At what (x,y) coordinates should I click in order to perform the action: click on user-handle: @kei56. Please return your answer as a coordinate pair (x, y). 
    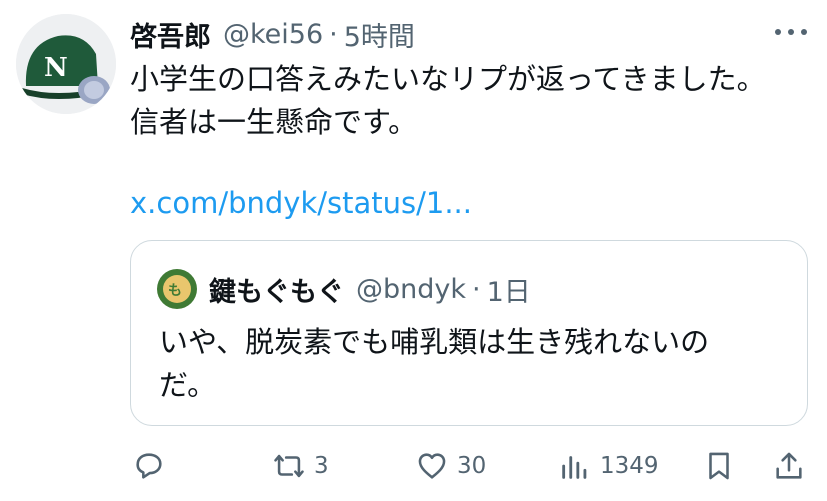
    Looking at the image, I should click on (273, 34).